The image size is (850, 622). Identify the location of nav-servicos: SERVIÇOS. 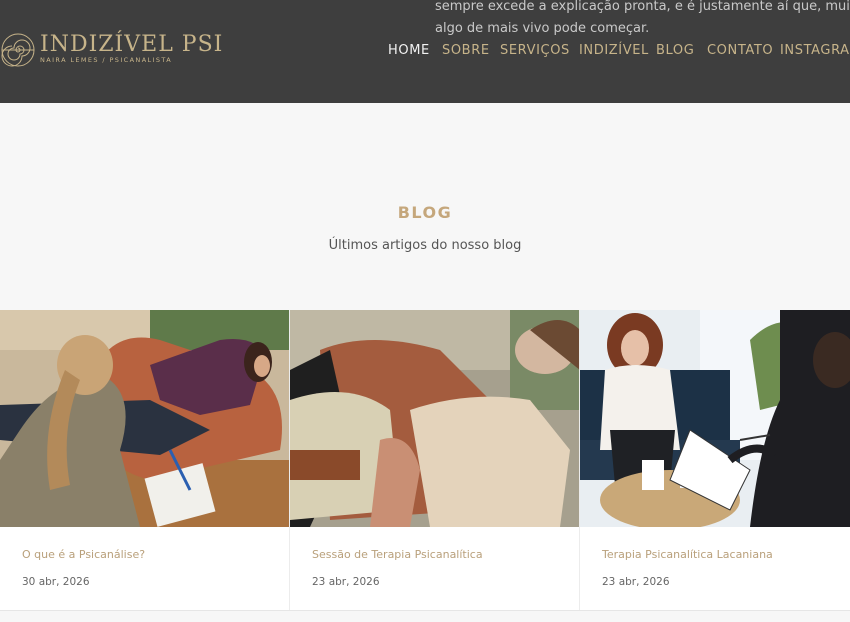
(535, 50).